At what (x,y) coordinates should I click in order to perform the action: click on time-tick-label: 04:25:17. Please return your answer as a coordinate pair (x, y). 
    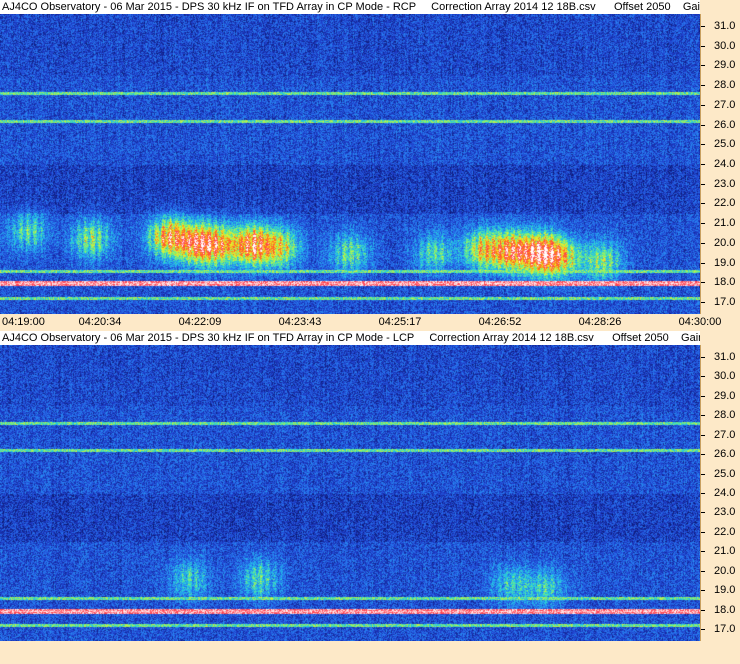
    Looking at the image, I should click on (400, 322).